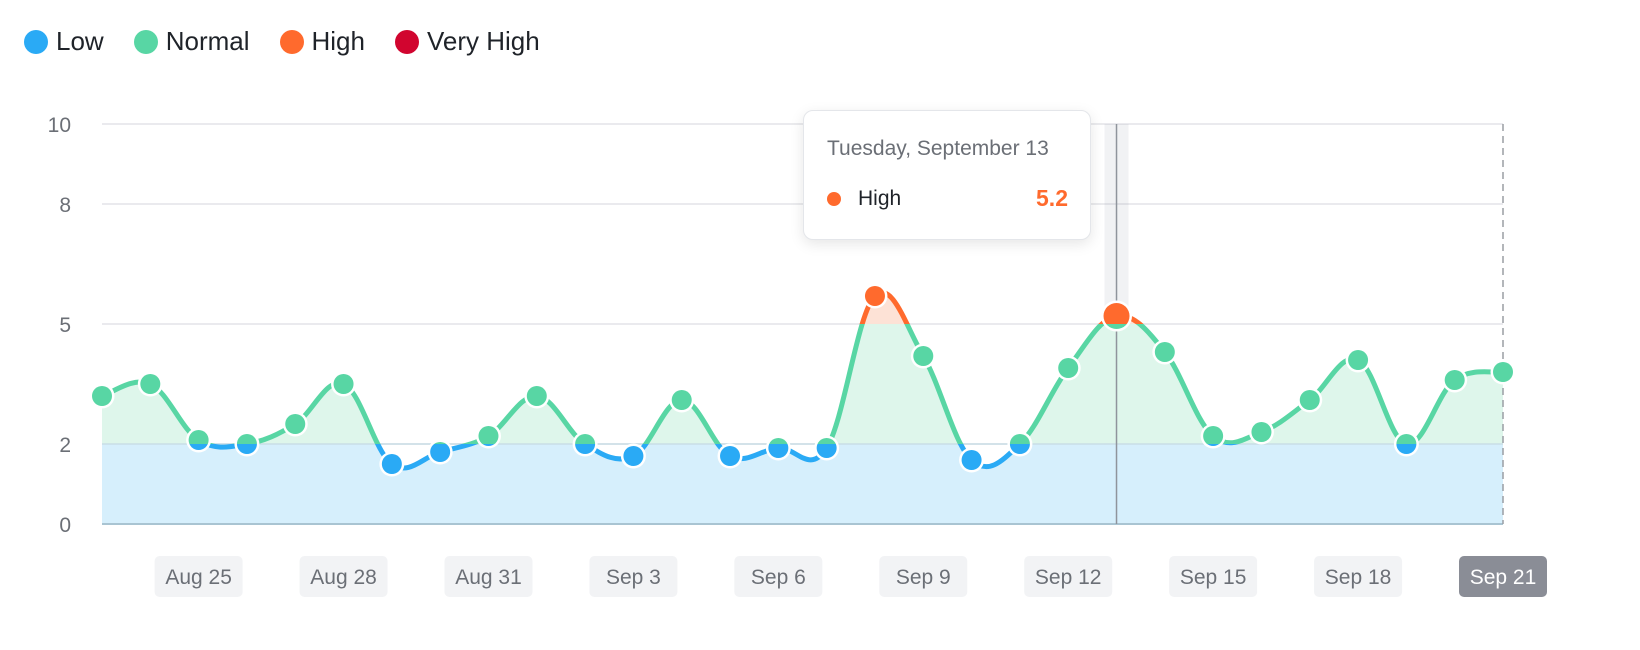 This screenshot has width=1640, height=650. Describe the element at coordinates (947, 175) in the screenshot. I see `tooltip: Tuesday, September 13 High 5.2` at that location.